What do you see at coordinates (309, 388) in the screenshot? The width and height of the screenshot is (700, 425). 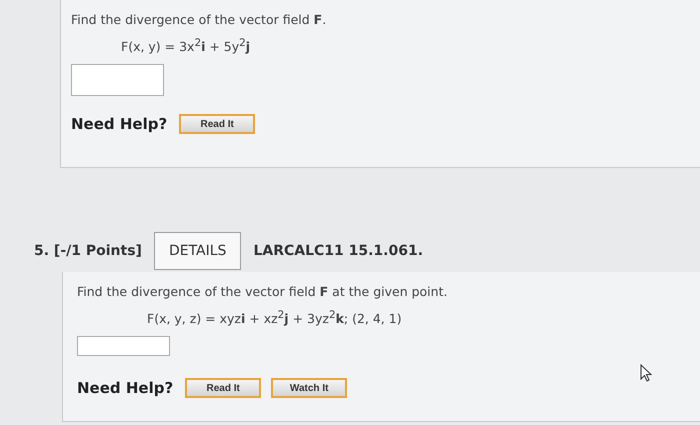 I see `help-button: Watch It` at bounding box center [309, 388].